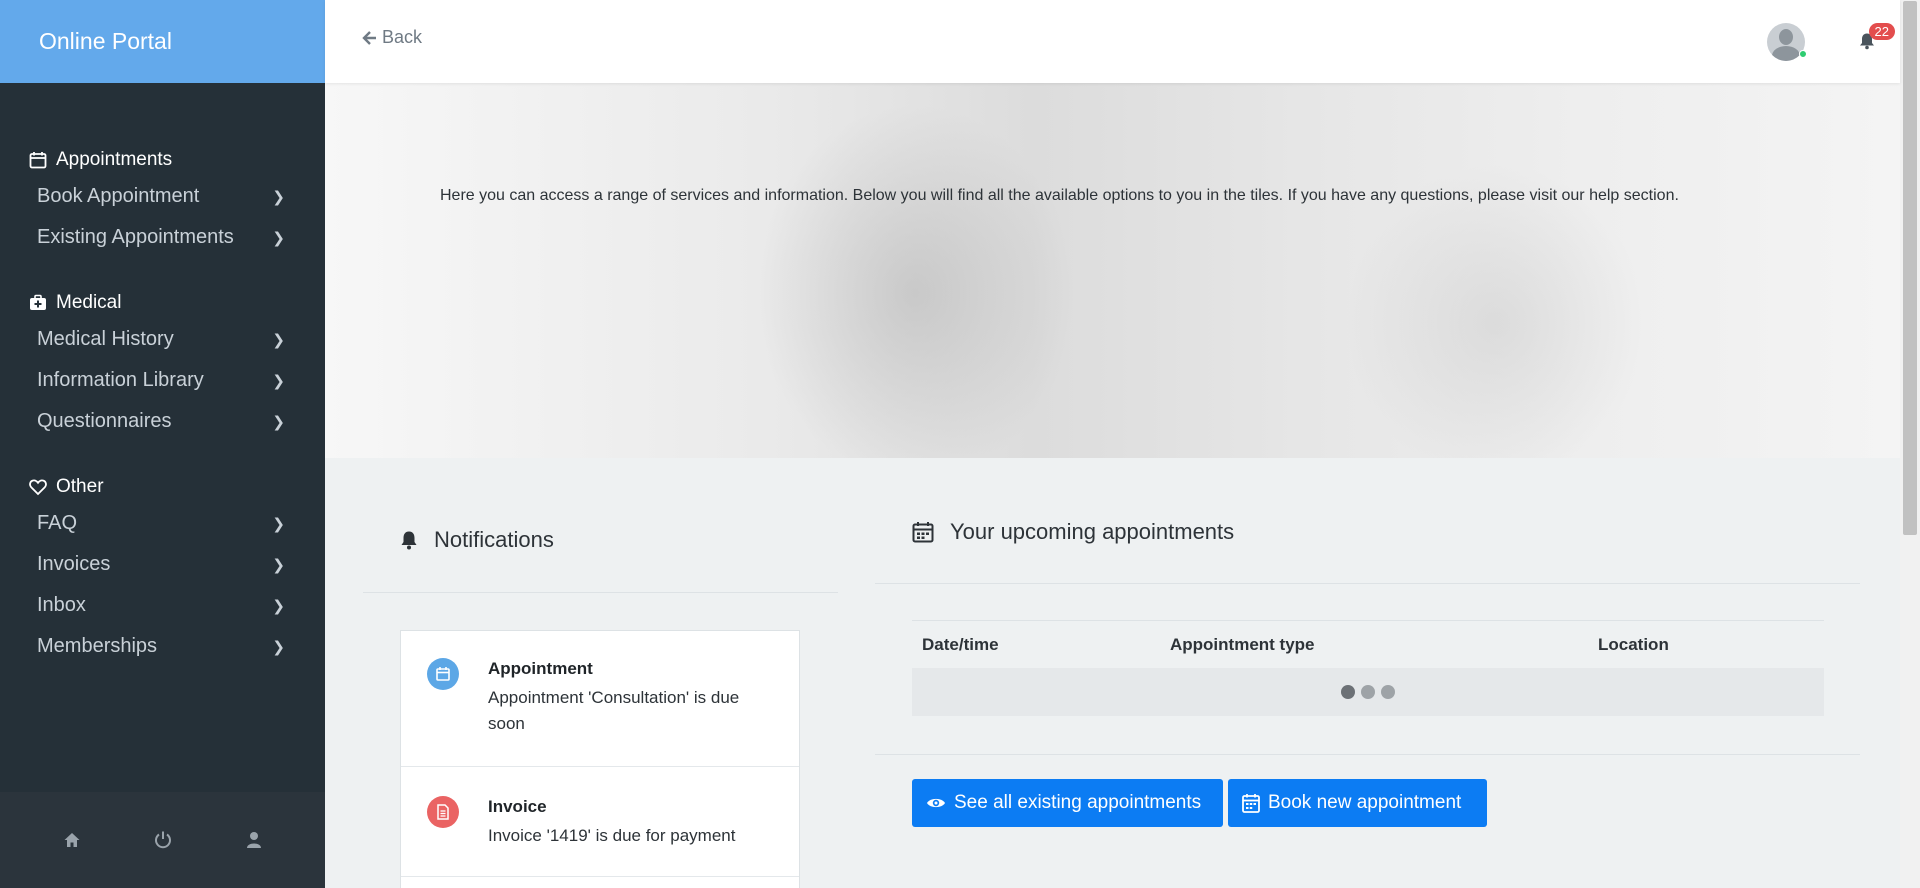 This screenshot has height=888, width=1920. Describe the element at coordinates (1711, 645) in the screenshot. I see `column-header-location: Location` at that location.